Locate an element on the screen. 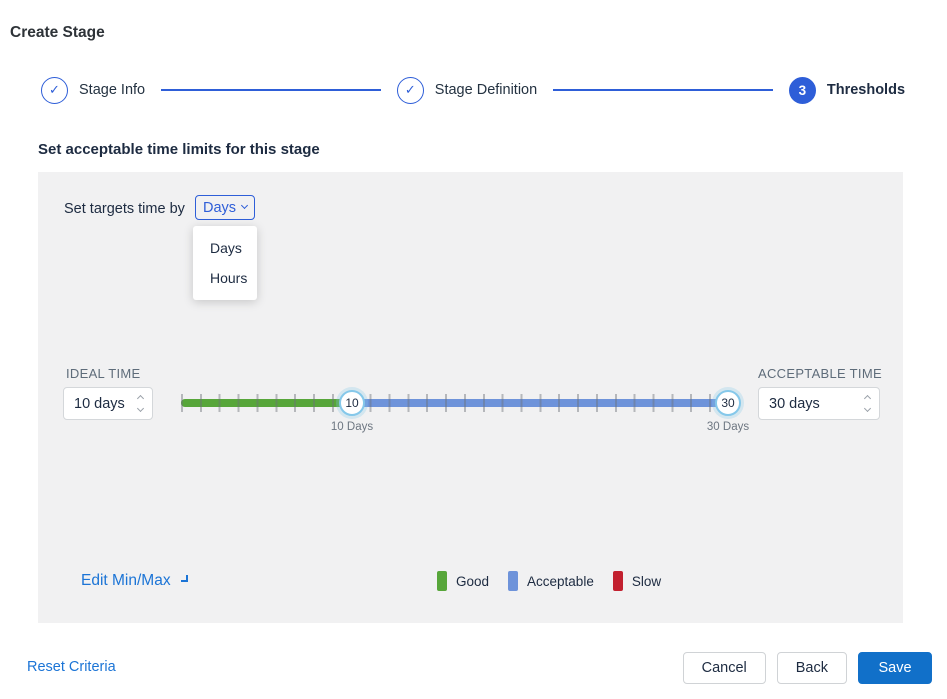 This screenshot has width=947, height=699. footer-buttons: Cancel Back Save is located at coordinates (807, 668).